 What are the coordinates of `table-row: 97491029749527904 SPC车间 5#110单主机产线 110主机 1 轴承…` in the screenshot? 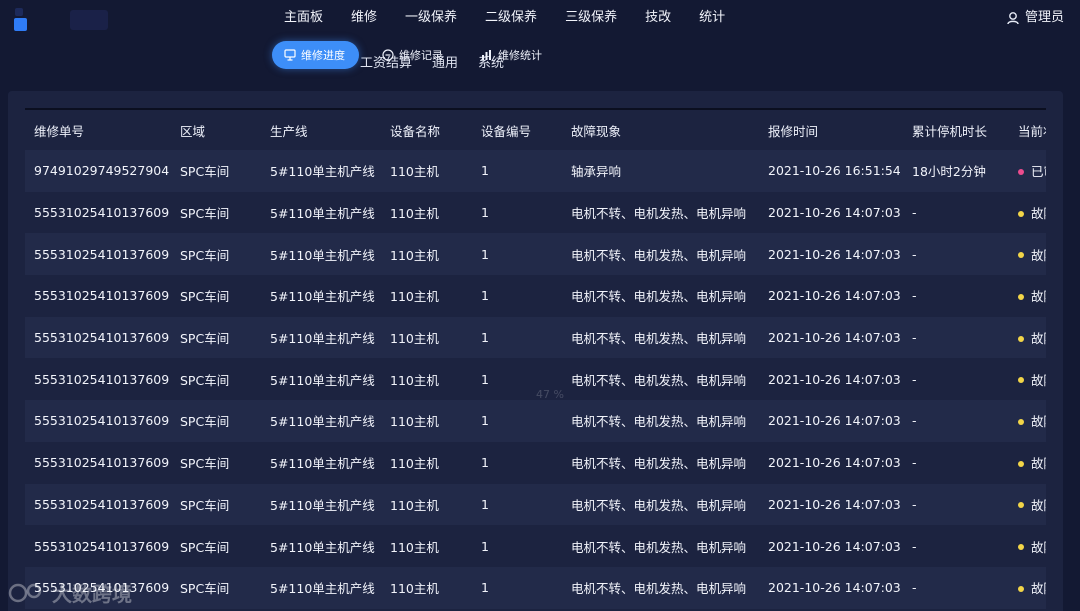 It's located at (535, 171).